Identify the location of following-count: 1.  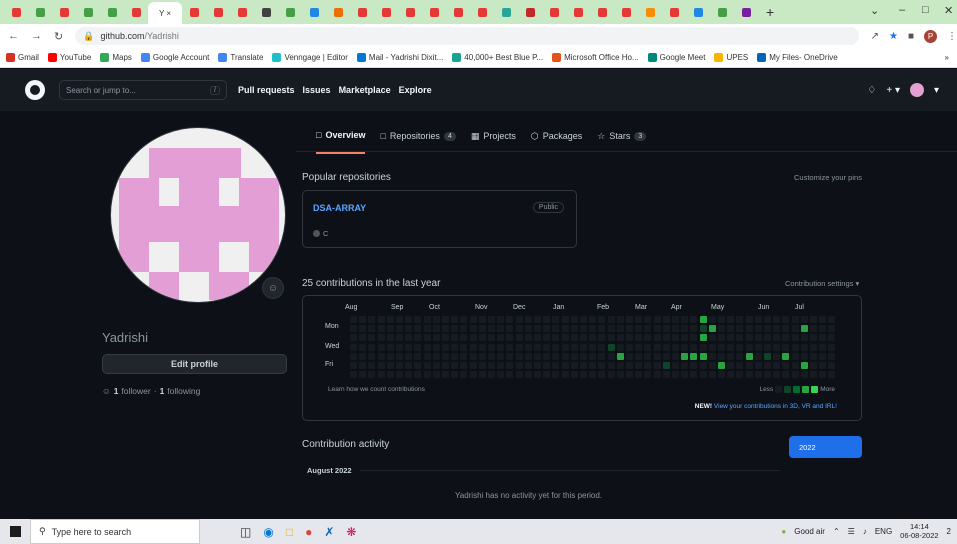
(162, 391).